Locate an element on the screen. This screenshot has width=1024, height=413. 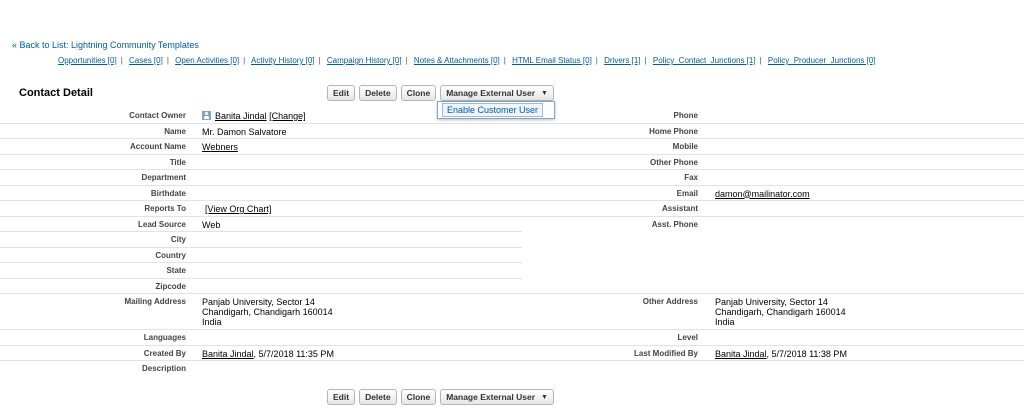
field-label: Country is located at coordinates (170, 255).